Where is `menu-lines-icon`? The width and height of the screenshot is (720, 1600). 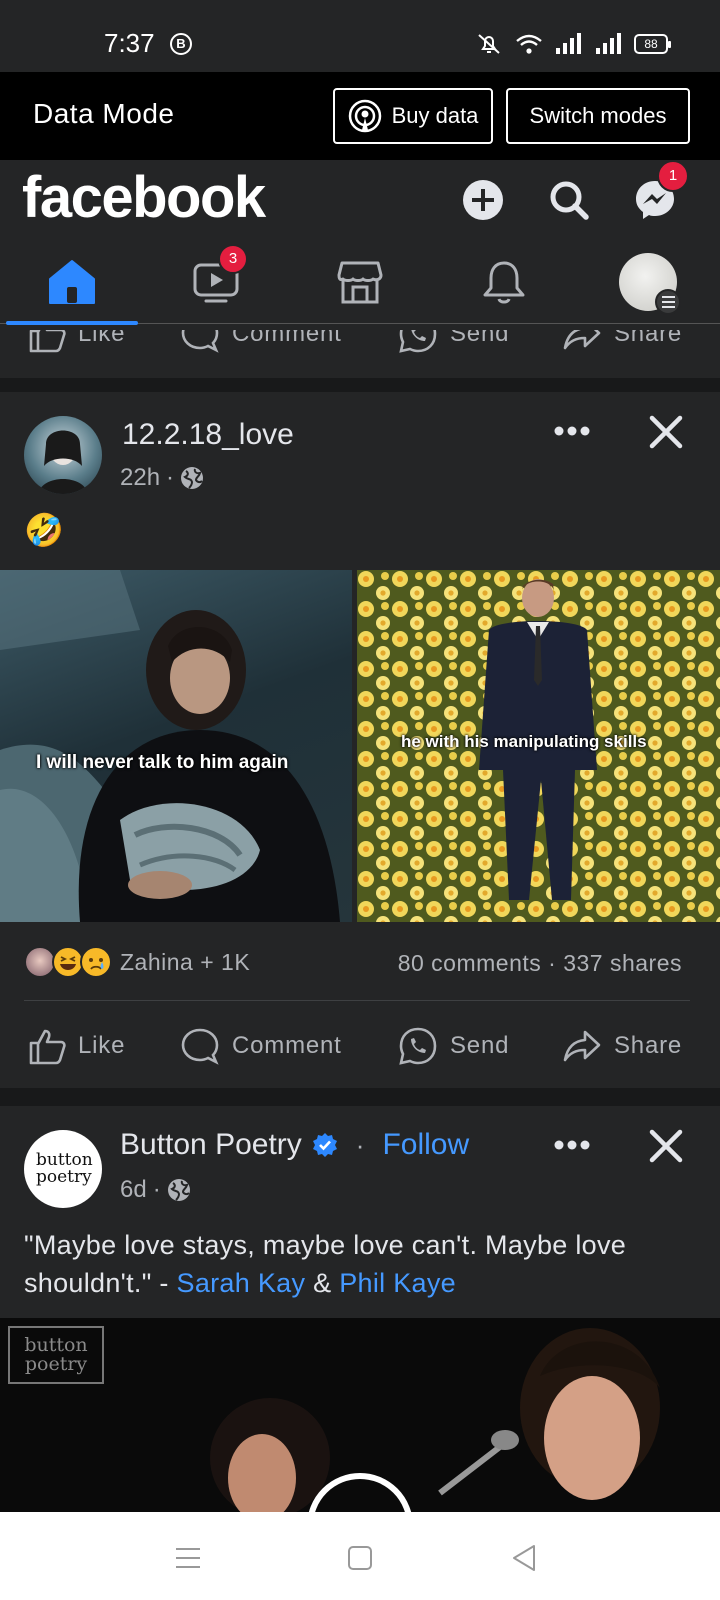
menu-lines-icon is located at coordinates (188, 1558).